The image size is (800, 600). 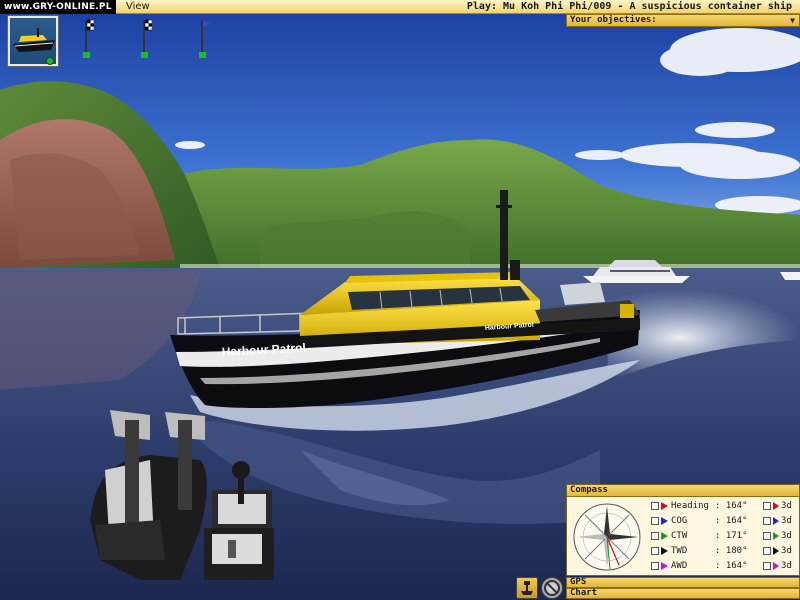 What do you see at coordinates (655, 536) in the screenshot?
I see `ctw-checkbox` at bounding box center [655, 536].